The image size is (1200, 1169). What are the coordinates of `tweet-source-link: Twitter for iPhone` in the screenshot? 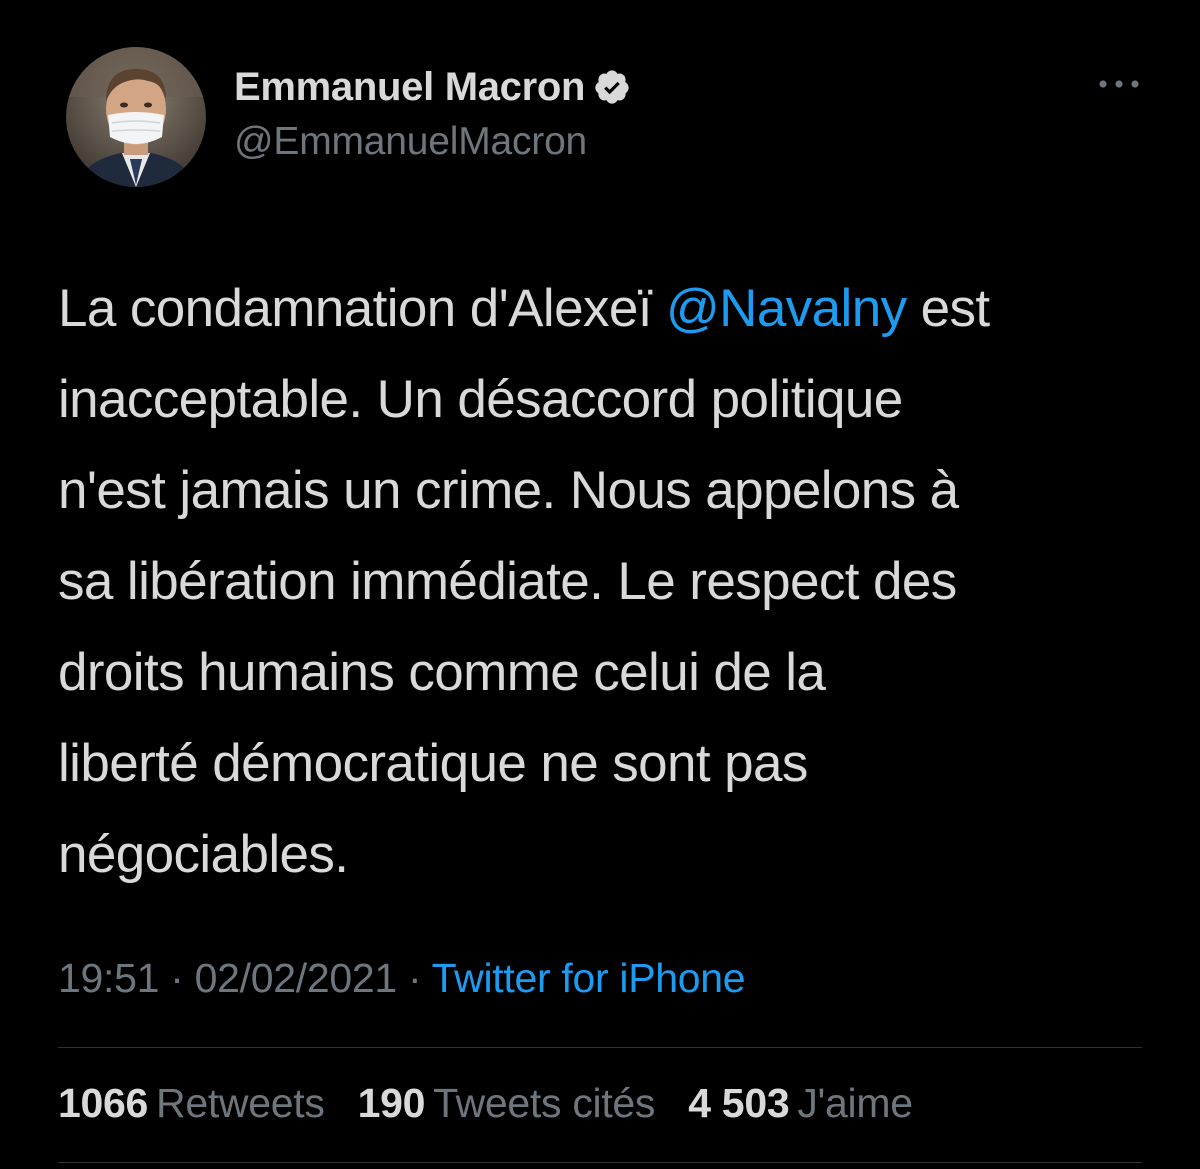 It's located at (589, 978).